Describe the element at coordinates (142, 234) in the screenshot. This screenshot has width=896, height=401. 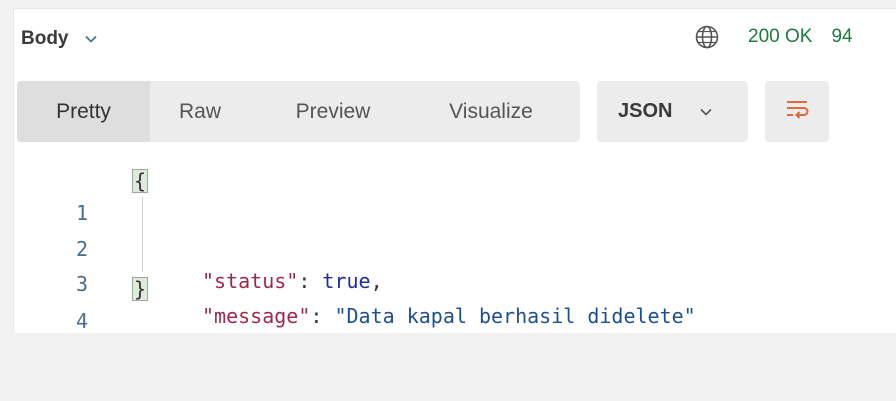
I see `indent-guide` at that location.